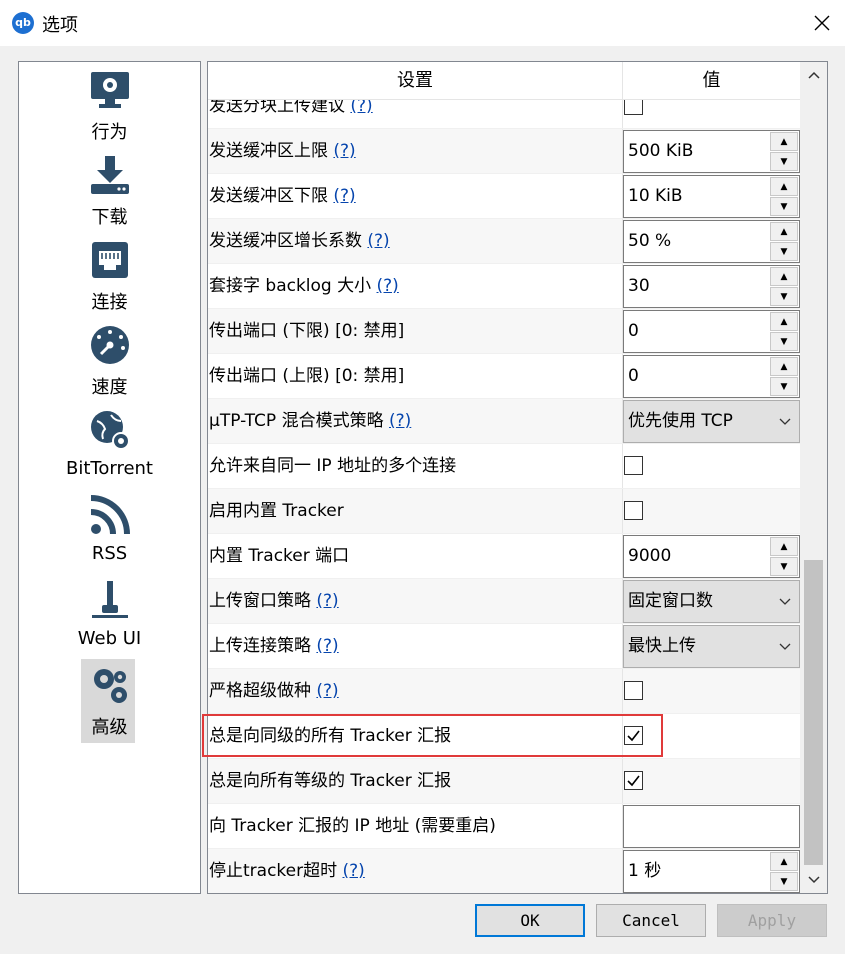 This screenshot has width=845, height=954. I want to click on setting-spinbox: 30 ▲ ▼, so click(711, 286).